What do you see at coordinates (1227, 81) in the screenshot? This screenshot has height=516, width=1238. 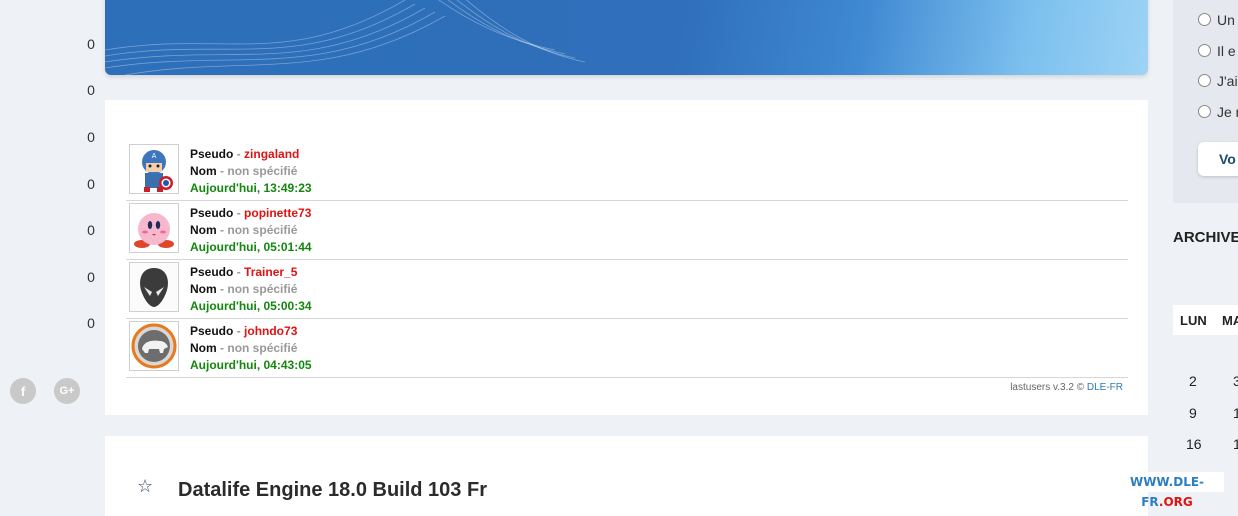 I see `poll-option-label: J'ai` at bounding box center [1227, 81].